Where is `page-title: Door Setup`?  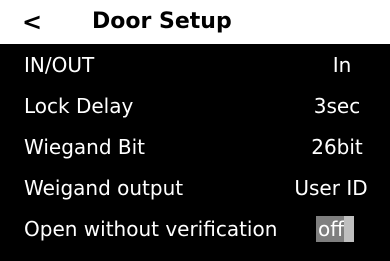 page-title: Door Setup is located at coordinates (162, 21).